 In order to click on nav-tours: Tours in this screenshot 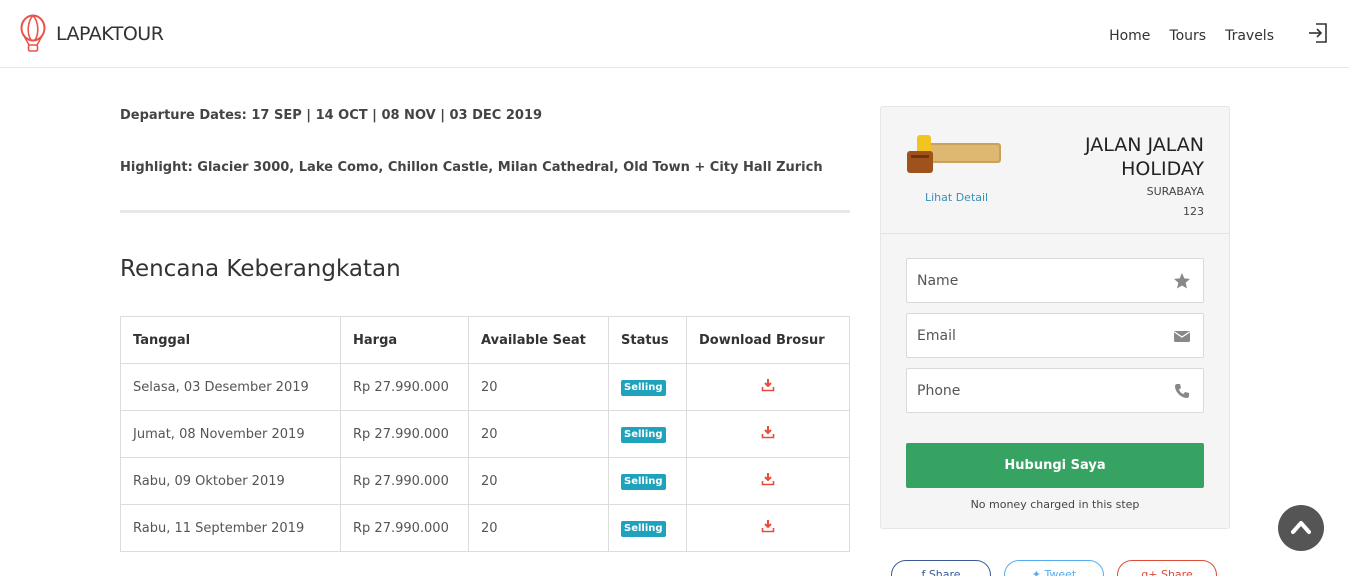, I will do `click(1187, 36)`.